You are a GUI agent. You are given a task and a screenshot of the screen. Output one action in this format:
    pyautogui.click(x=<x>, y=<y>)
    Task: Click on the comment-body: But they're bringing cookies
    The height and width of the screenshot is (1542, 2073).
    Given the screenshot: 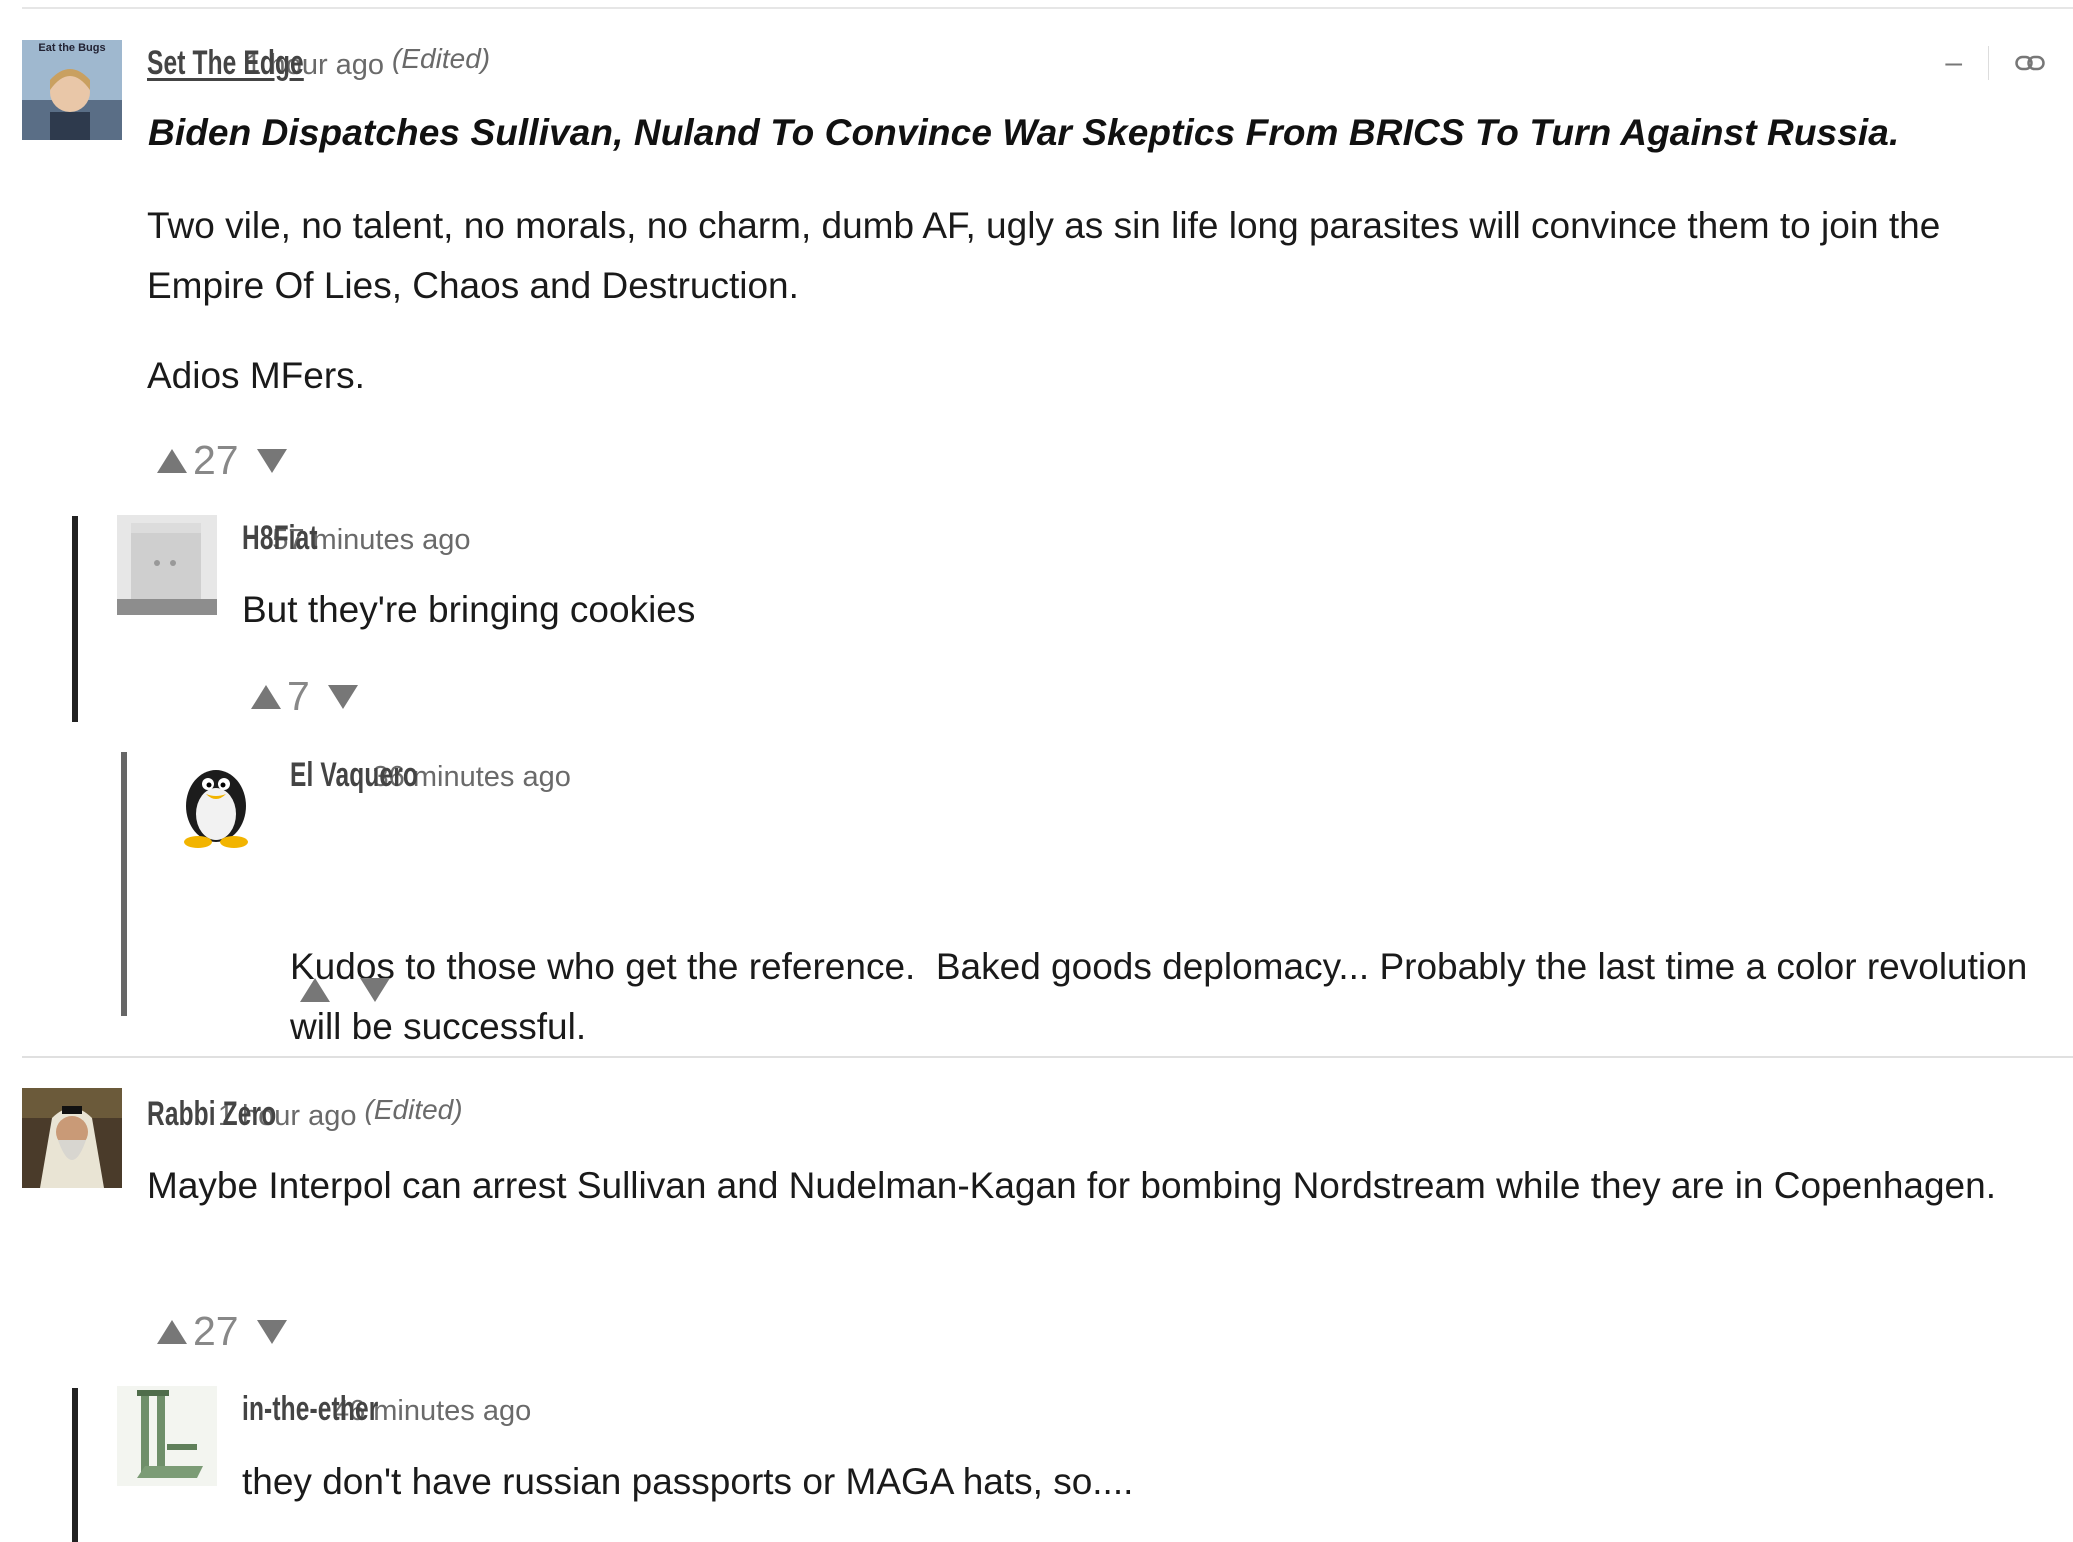 What is the action you would take?
    pyautogui.click(x=1137, y=625)
    